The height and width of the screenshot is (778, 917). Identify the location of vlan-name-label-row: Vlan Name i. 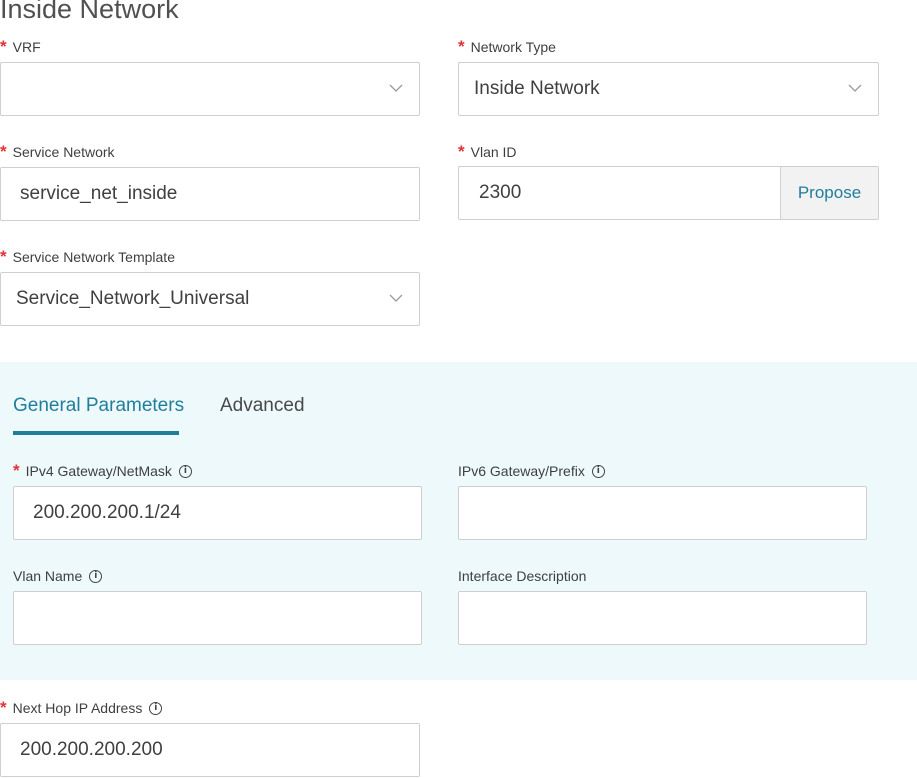
(58, 576).